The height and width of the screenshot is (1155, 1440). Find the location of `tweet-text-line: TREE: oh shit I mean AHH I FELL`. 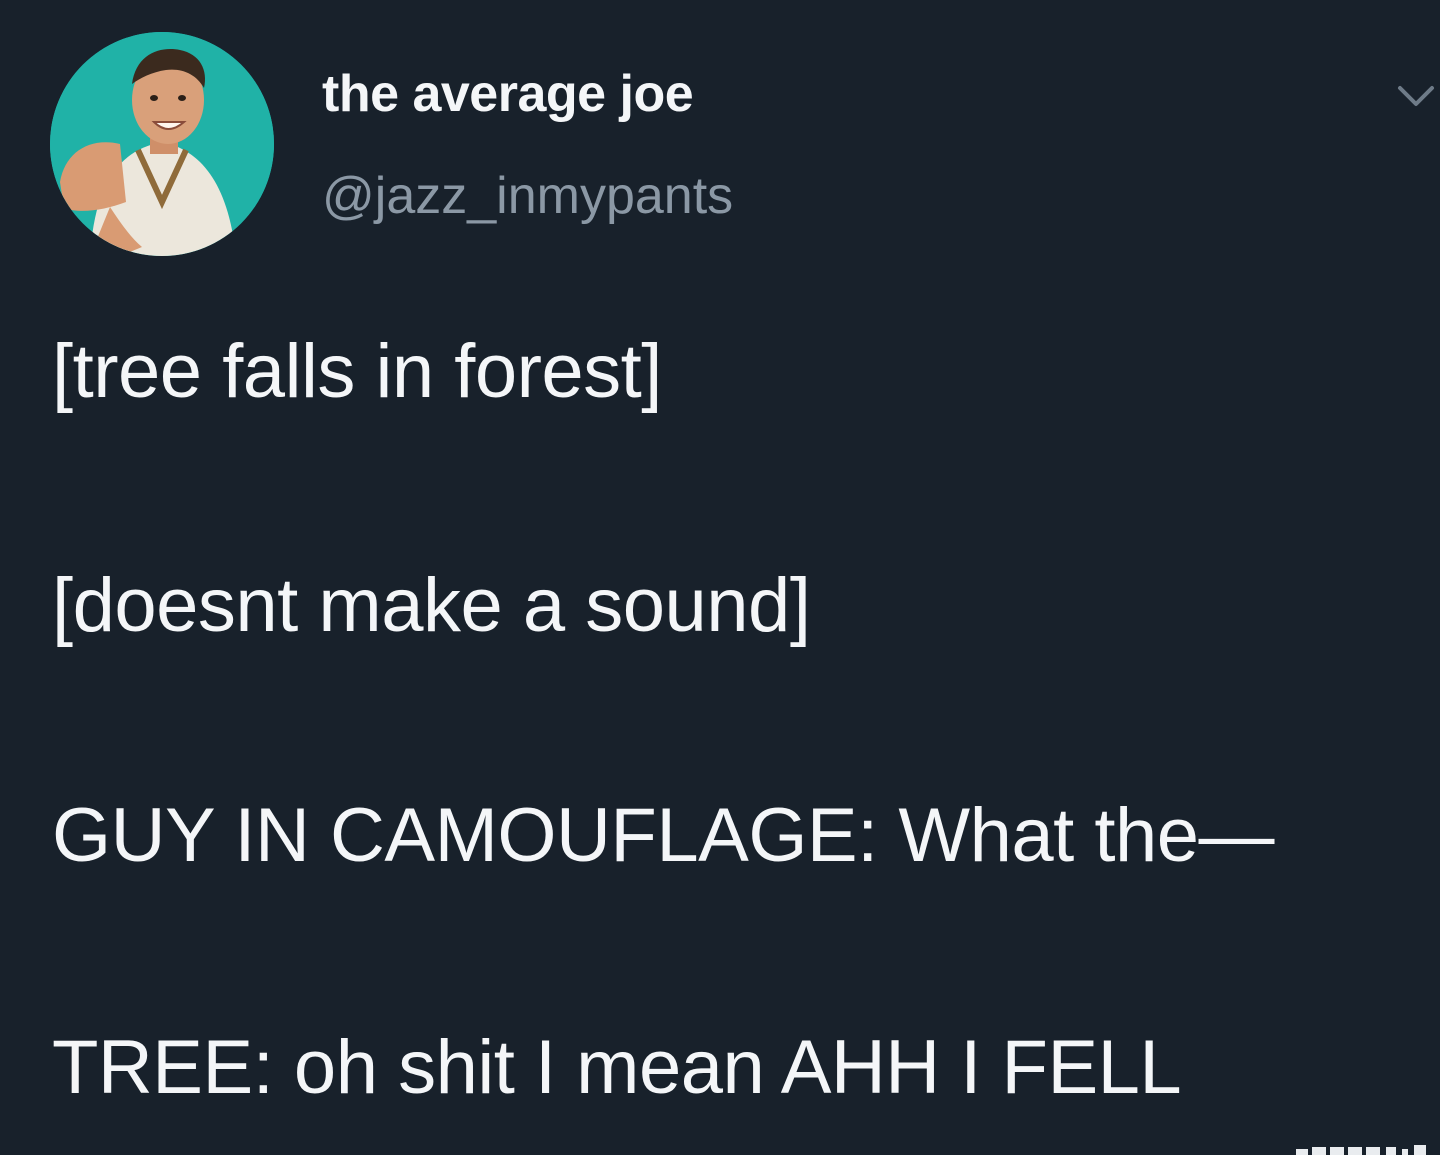

tweet-text-line: TREE: oh shit I mean AHH I FELL is located at coordinates (617, 1067).